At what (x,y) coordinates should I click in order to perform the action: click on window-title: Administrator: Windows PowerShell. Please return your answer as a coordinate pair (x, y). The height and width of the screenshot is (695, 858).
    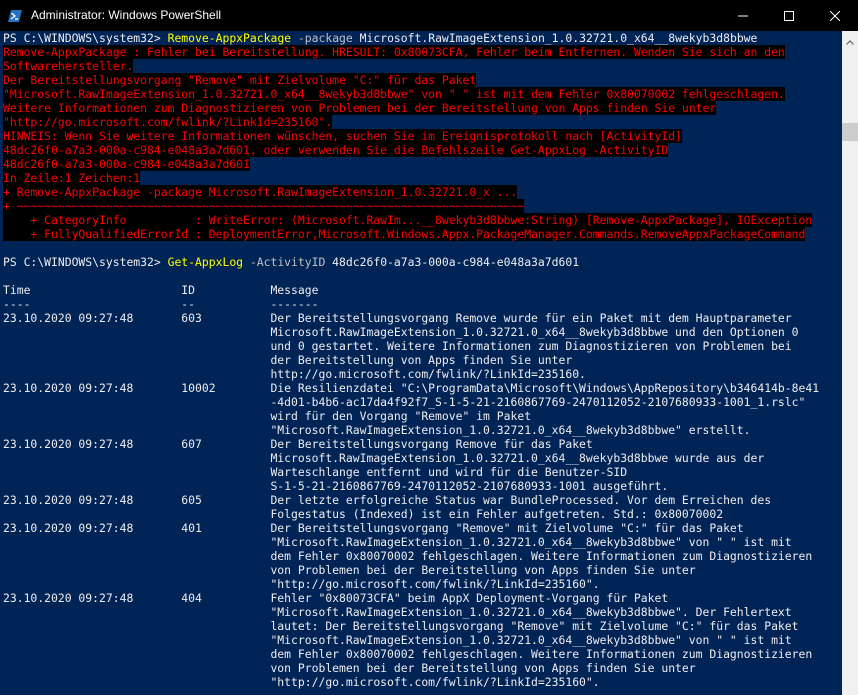
    Looking at the image, I should click on (126, 15).